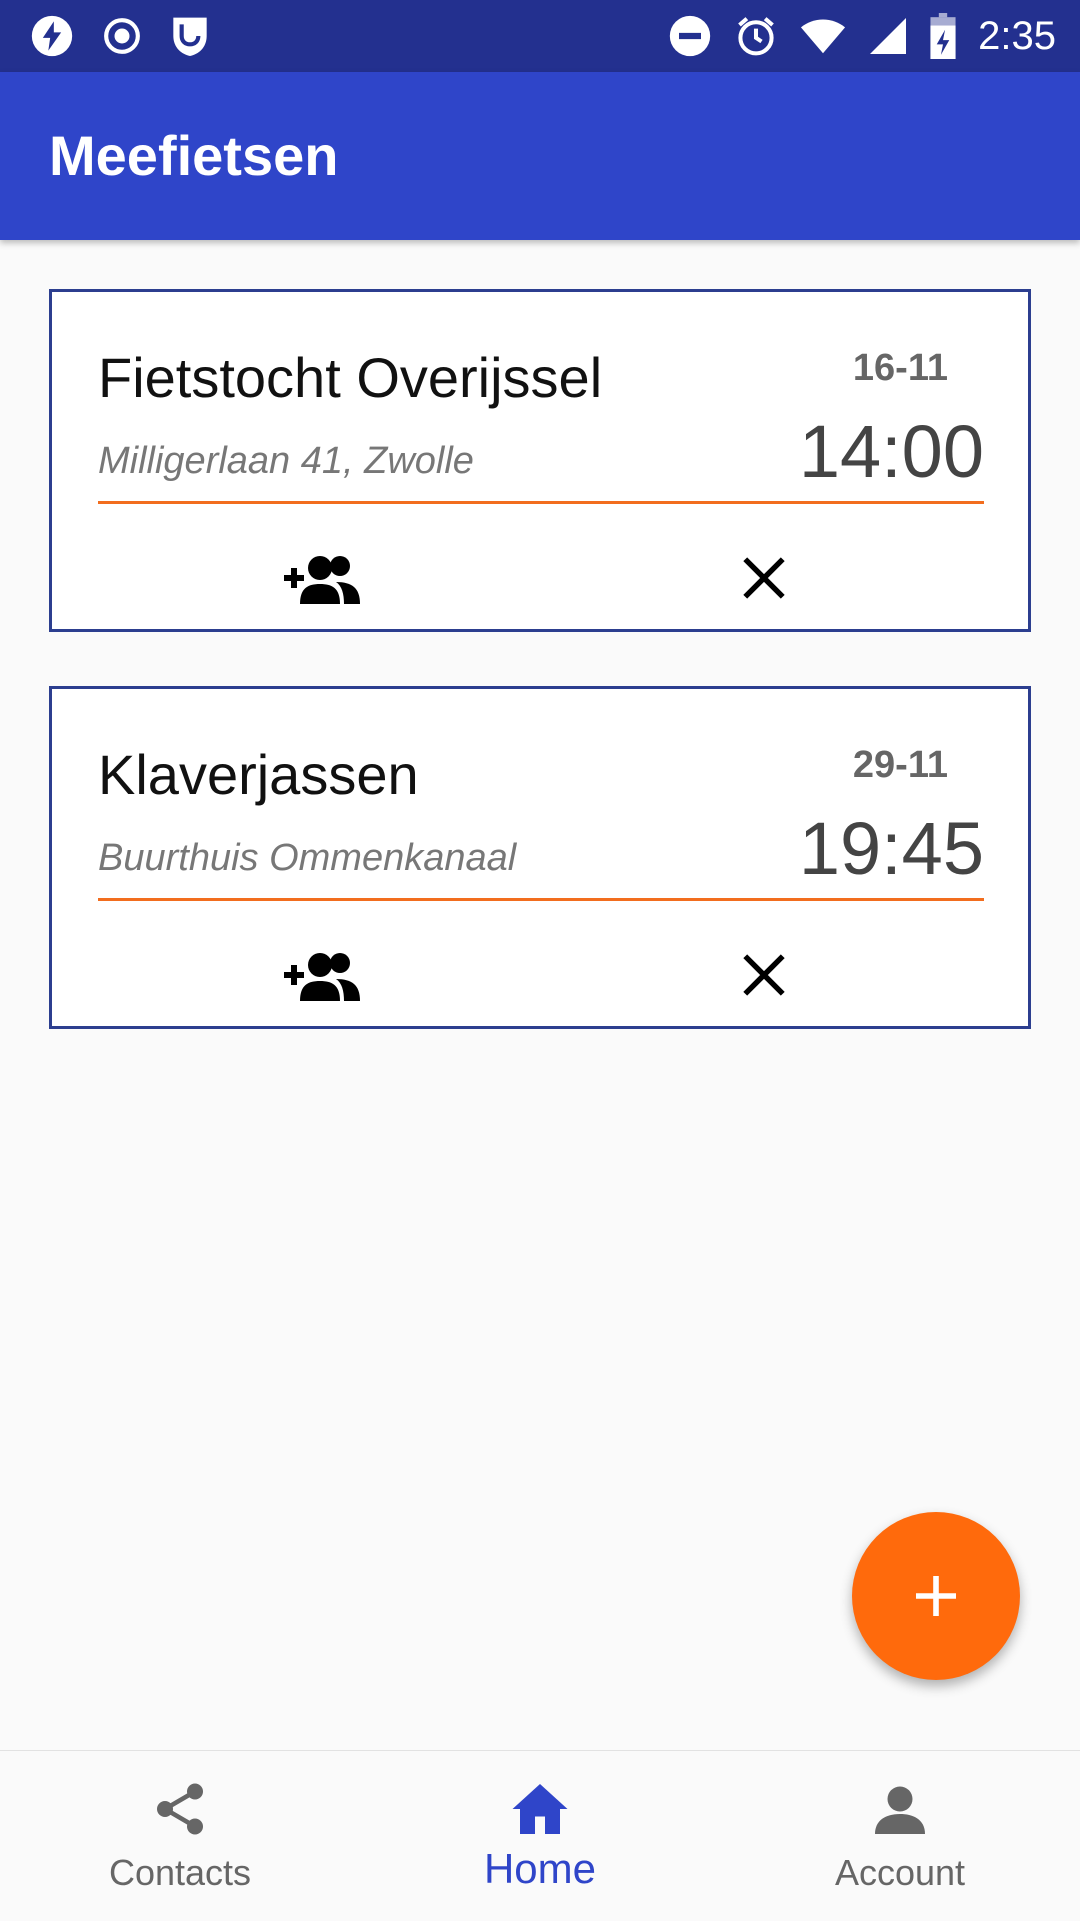 The image size is (1080, 1921). I want to click on event-location: Buurthuis Ommenkanaal, so click(307, 858).